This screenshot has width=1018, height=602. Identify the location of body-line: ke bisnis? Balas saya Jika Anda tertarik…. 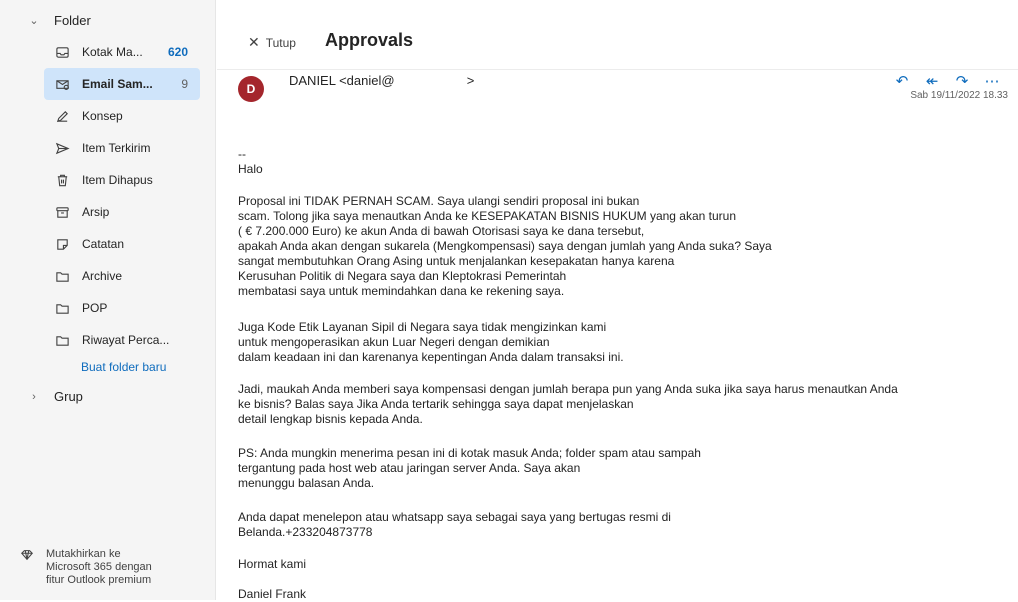
(436, 404).